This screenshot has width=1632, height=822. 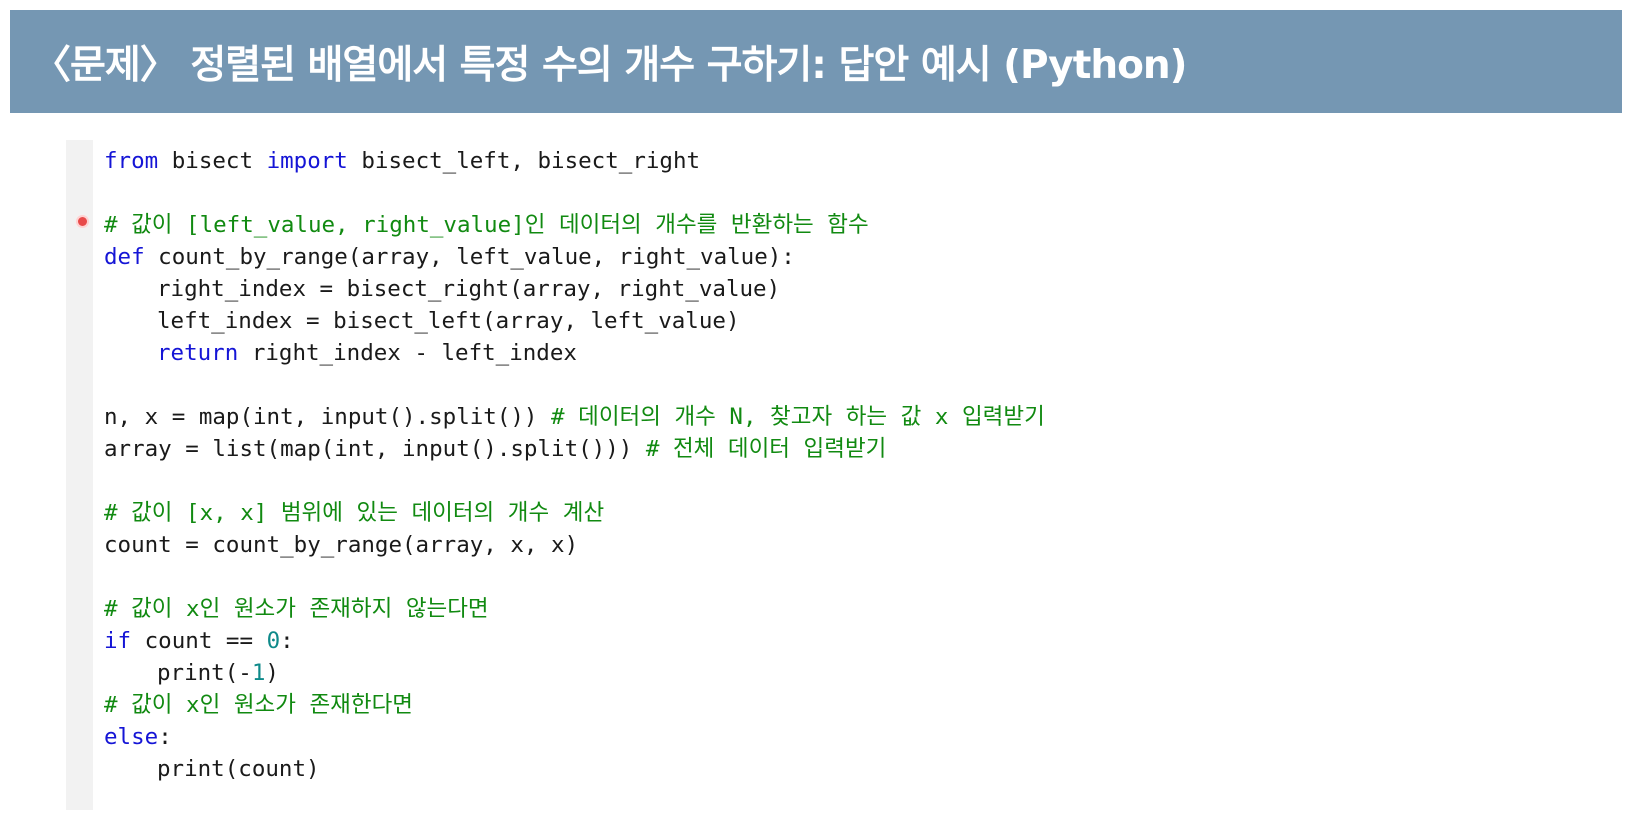 What do you see at coordinates (341, 545) in the screenshot?
I see `code-text: count = count_by_range(array, x, x)` at bounding box center [341, 545].